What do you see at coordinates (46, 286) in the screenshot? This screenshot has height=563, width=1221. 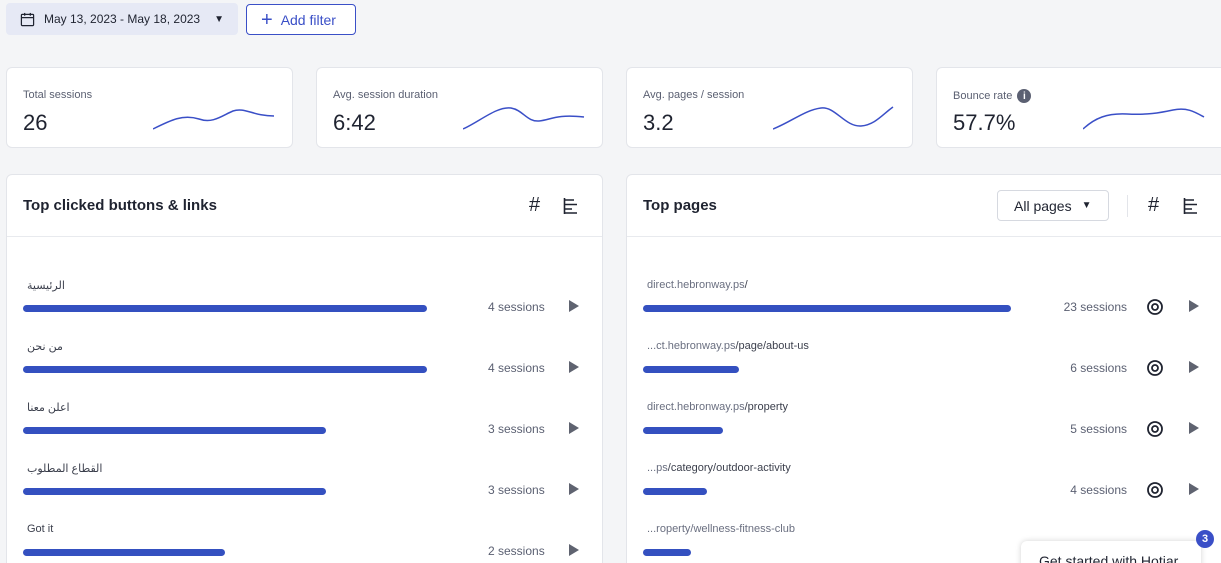 I see `item-label: الرئيسية` at bounding box center [46, 286].